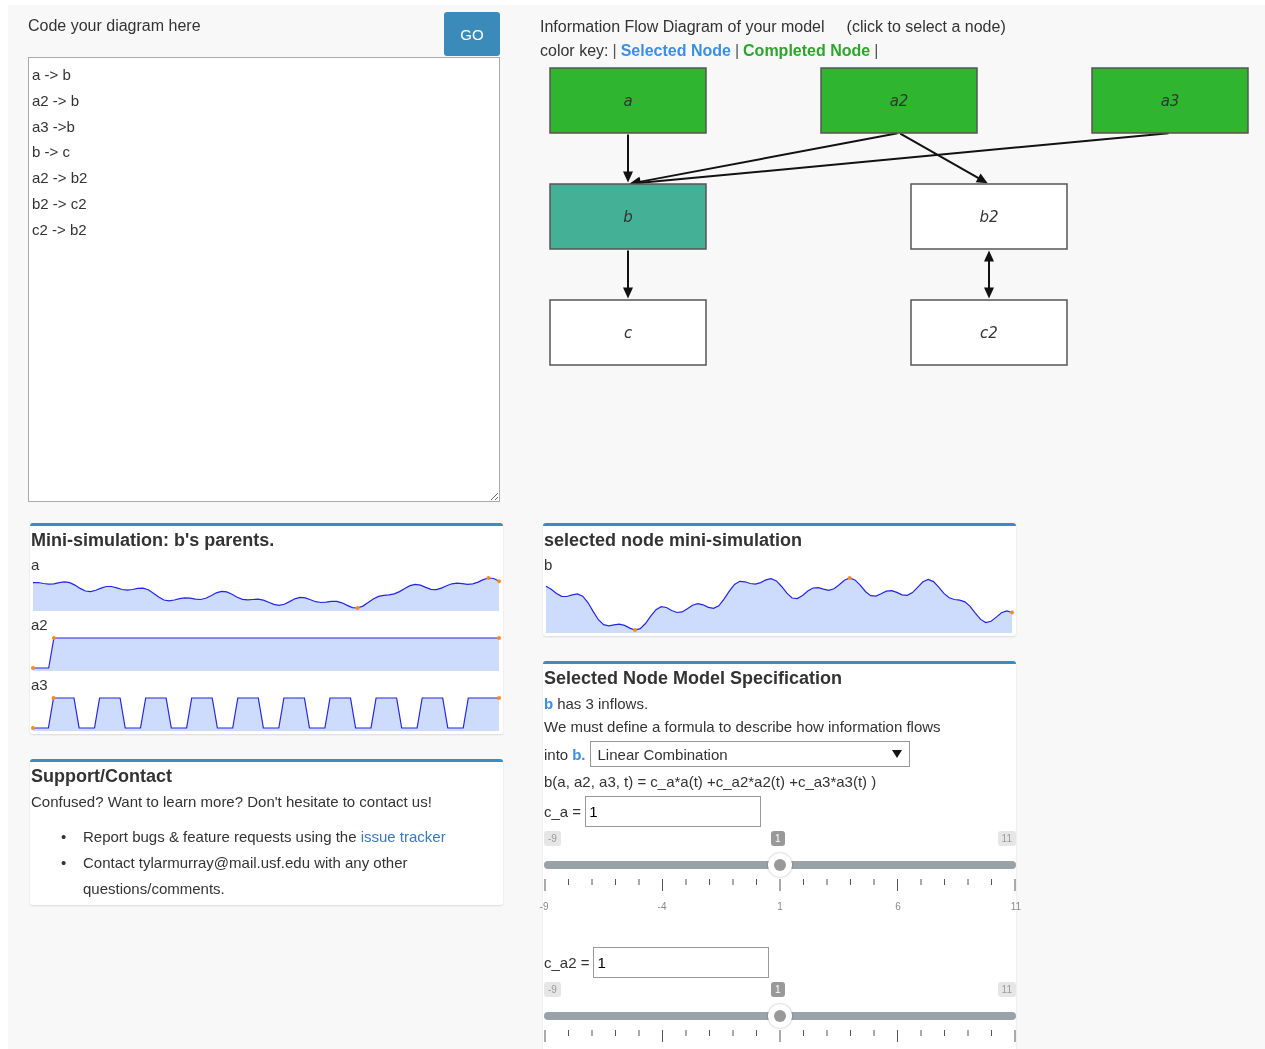 This screenshot has width=1265, height=1049. What do you see at coordinates (896, 754) in the screenshot?
I see `dropdown-caret-icon` at bounding box center [896, 754].